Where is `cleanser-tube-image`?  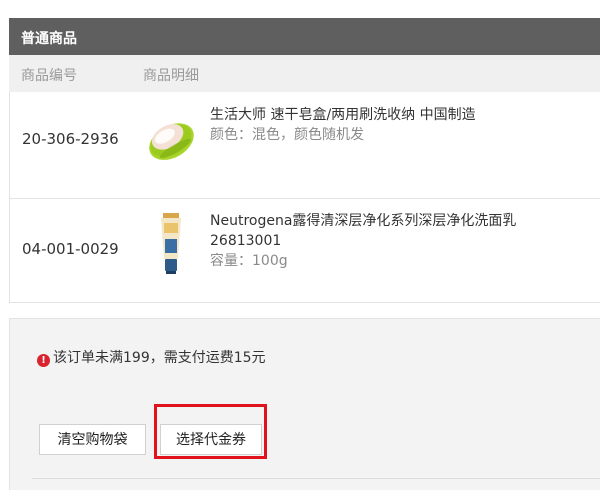 cleanser-tube-image is located at coordinates (170, 244).